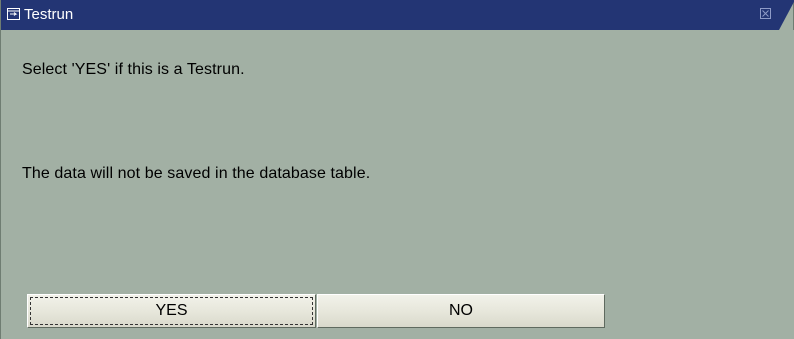  What do you see at coordinates (397, 15) in the screenshot?
I see `title-bar: Testrun` at bounding box center [397, 15].